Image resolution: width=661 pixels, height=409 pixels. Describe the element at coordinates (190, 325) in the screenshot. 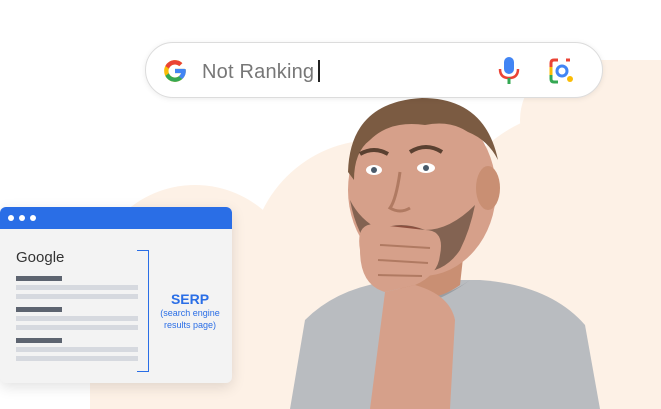

I see `serp-subtitle-line: results page)` at that location.